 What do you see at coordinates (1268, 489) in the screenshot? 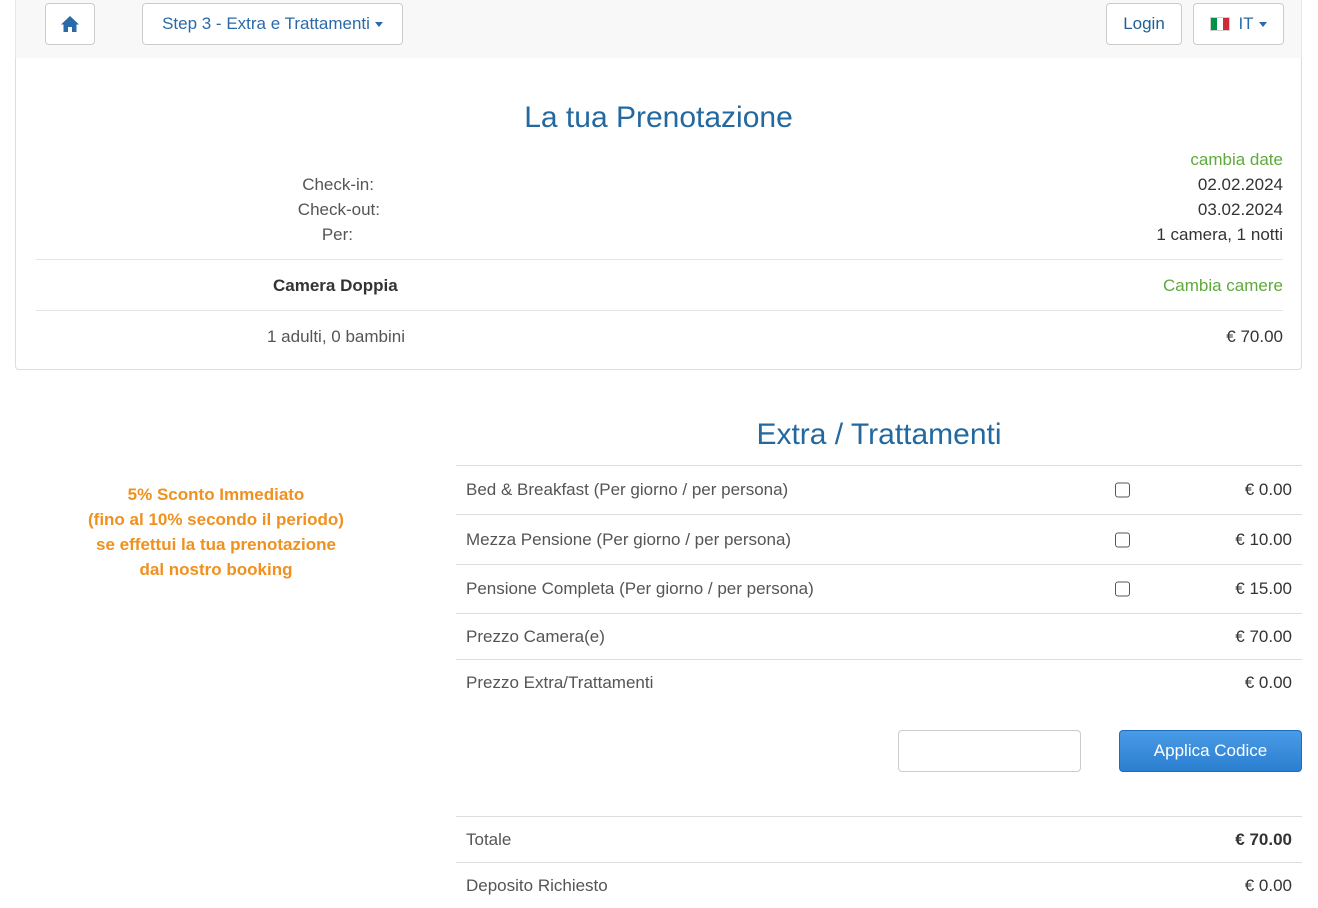
I see `extra-option-price: € 0.00` at bounding box center [1268, 489].